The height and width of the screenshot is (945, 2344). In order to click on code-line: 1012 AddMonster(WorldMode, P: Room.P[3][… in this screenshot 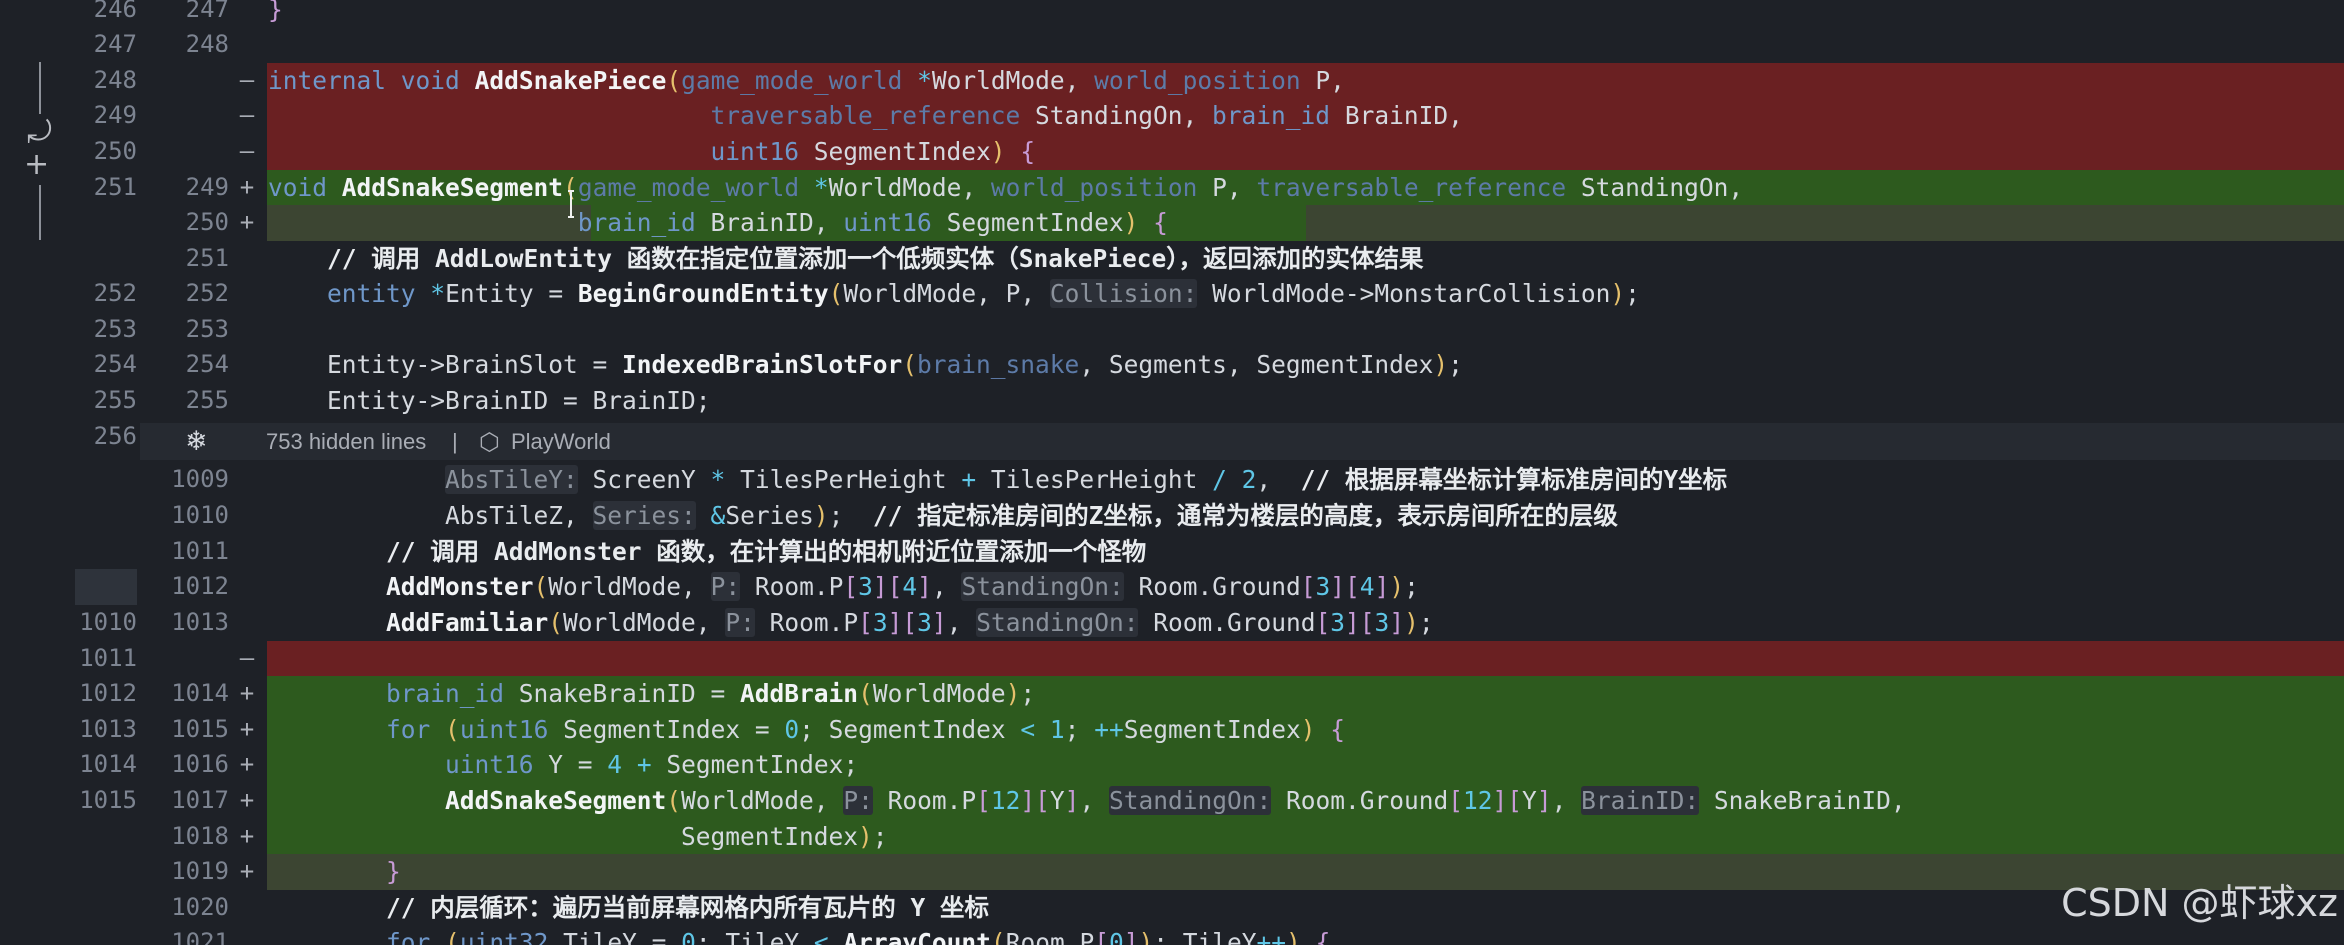, I will do `click(1209, 587)`.